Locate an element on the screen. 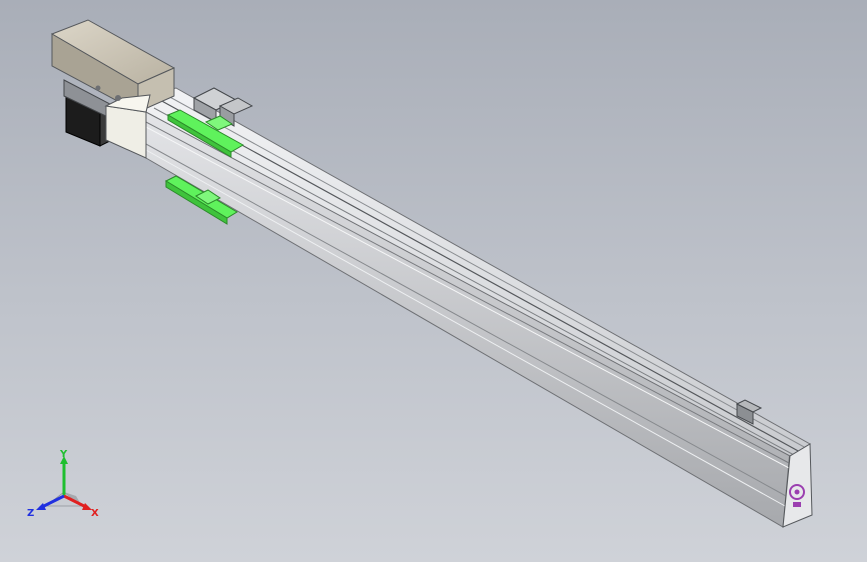  x-axis-label: X is located at coordinates (95, 513).